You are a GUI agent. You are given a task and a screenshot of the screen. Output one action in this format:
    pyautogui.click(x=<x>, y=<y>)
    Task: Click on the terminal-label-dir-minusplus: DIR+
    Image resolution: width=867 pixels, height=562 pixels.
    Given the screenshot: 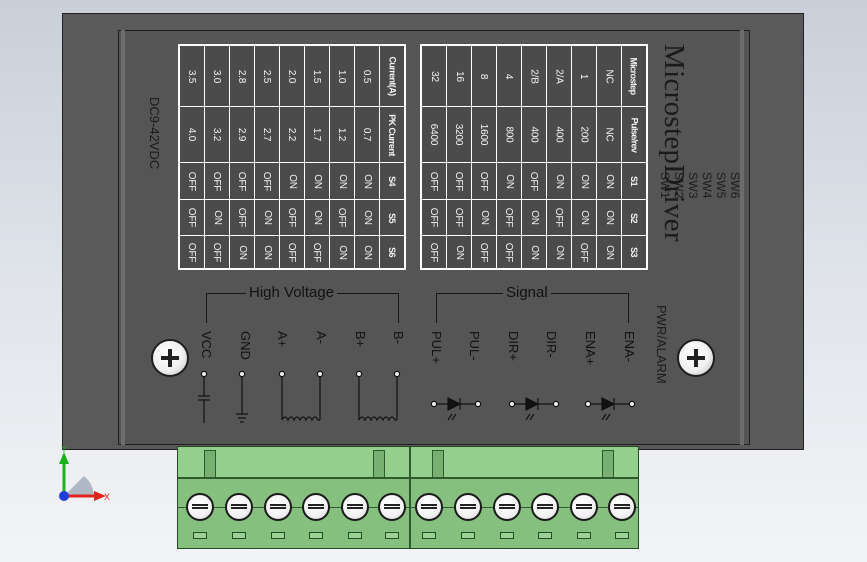 What is the action you would take?
    pyautogui.click(x=513, y=346)
    